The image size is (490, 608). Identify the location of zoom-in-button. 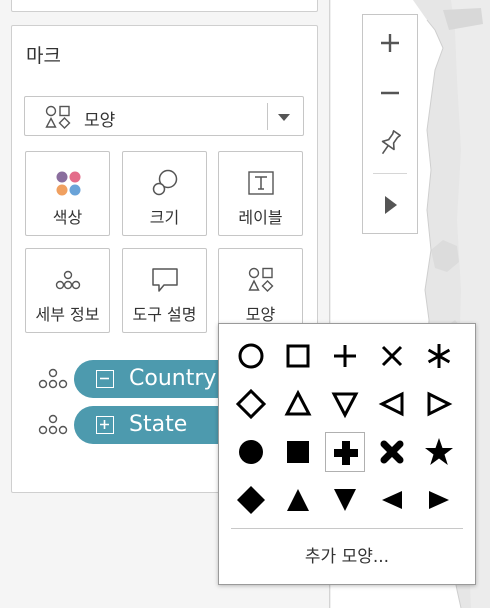
(390, 43).